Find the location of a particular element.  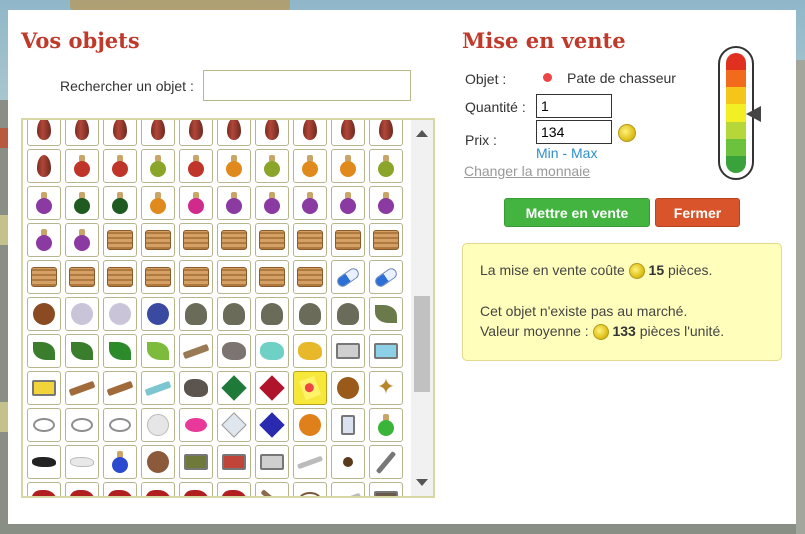

close-button: Fermer is located at coordinates (697, 212).